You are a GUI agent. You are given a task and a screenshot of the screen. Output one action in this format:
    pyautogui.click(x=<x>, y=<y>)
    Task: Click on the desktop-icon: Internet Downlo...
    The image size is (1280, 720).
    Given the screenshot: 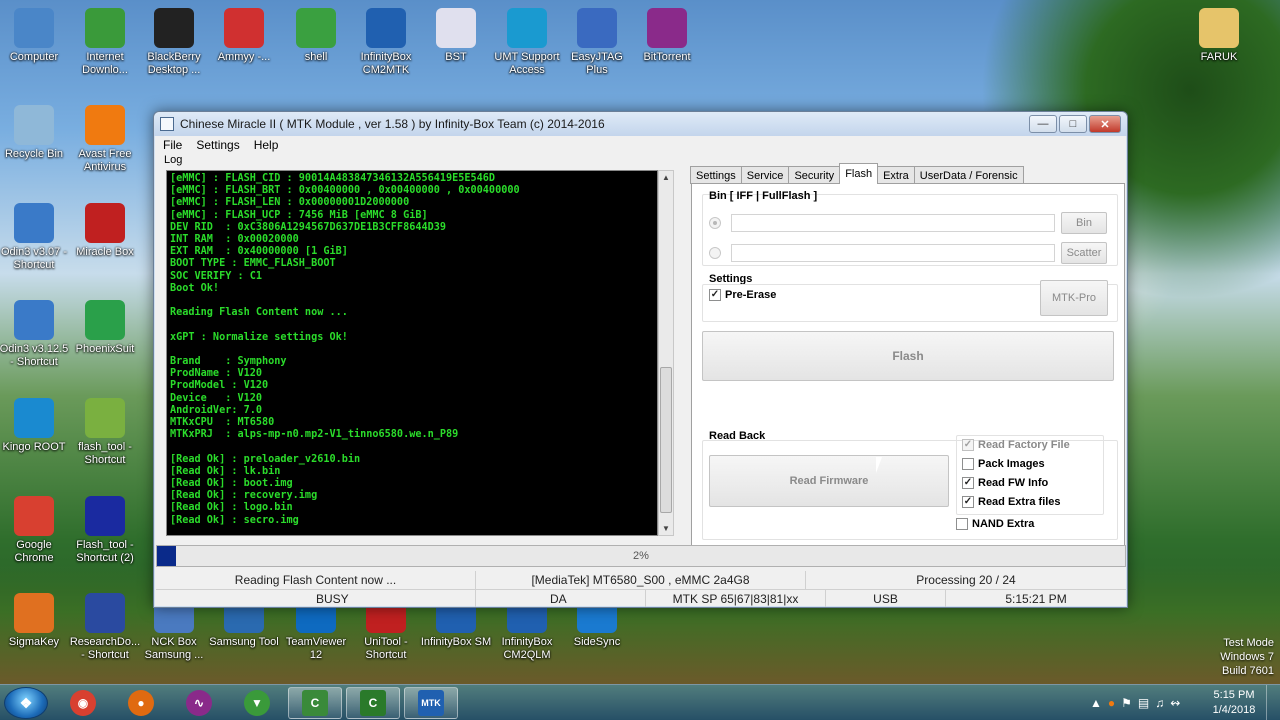 What is the action you would take?
    pyautogui.click(x=105, y=42)
    